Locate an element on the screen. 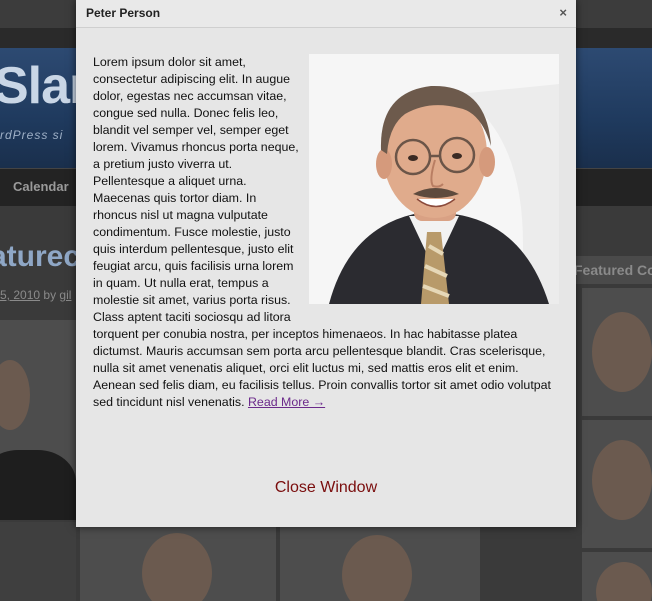 The height and width of the screenshot is (601, 652). close-icon: × is located at coordinates (563, 12).